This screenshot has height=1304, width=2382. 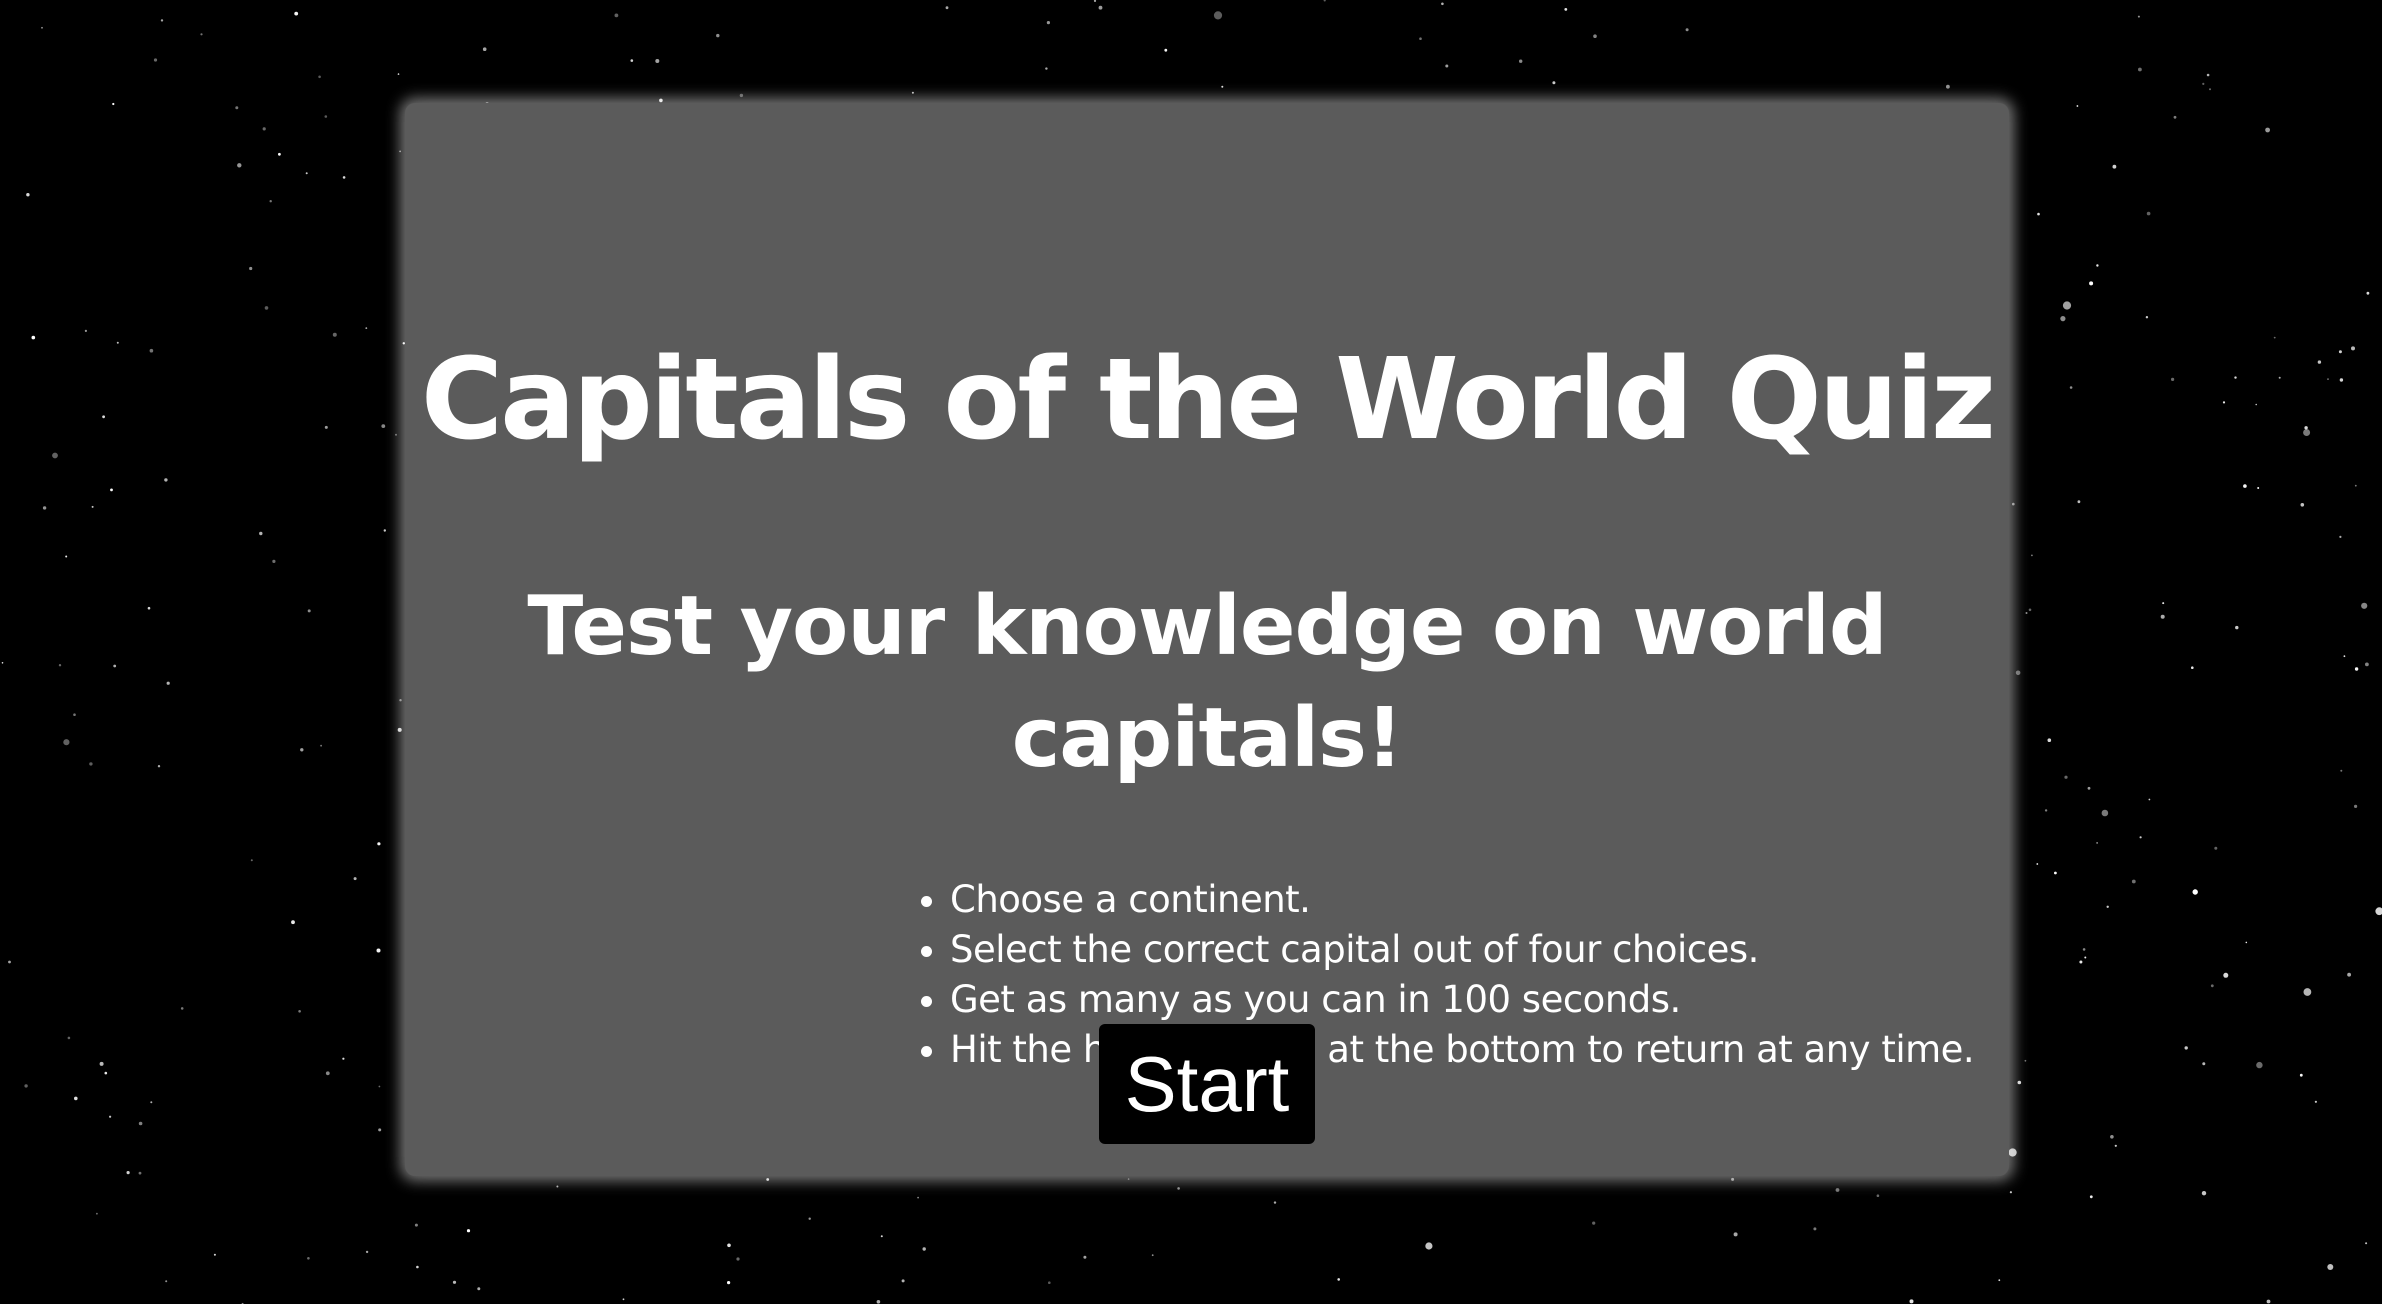 I want to click on start-button: Start, so click(x=1207, y=1084).